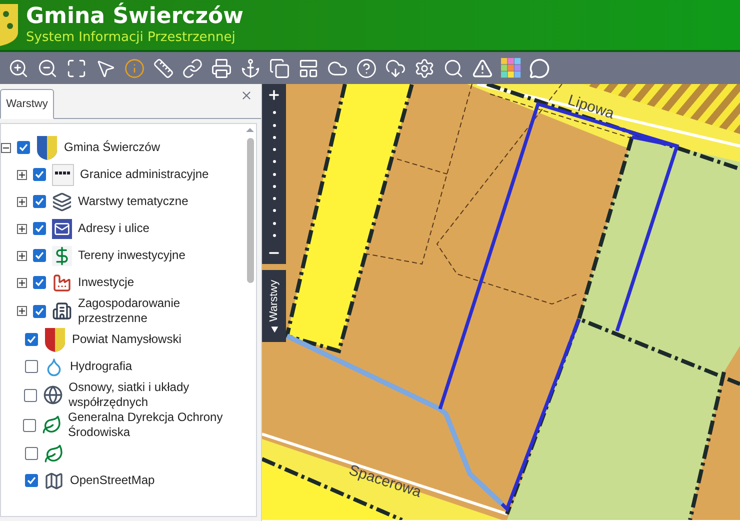  Describe the element at coordinates (144, 174) in the screenshot. I see `layer-label: Granice administracyjne` at that location.